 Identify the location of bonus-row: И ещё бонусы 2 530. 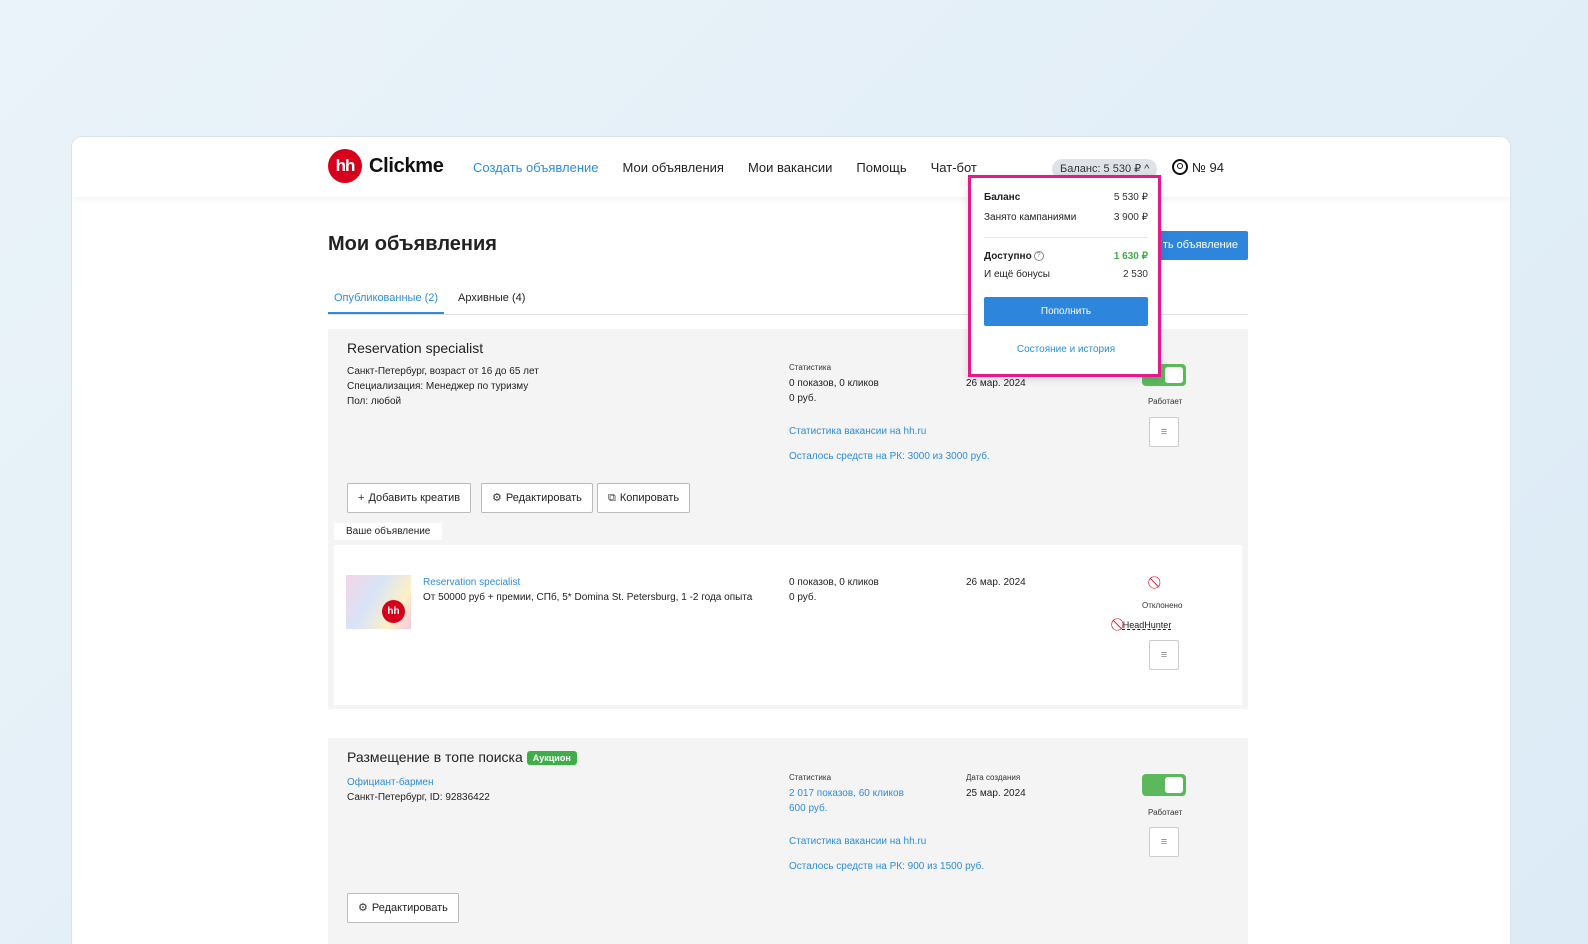
(1066, 275).